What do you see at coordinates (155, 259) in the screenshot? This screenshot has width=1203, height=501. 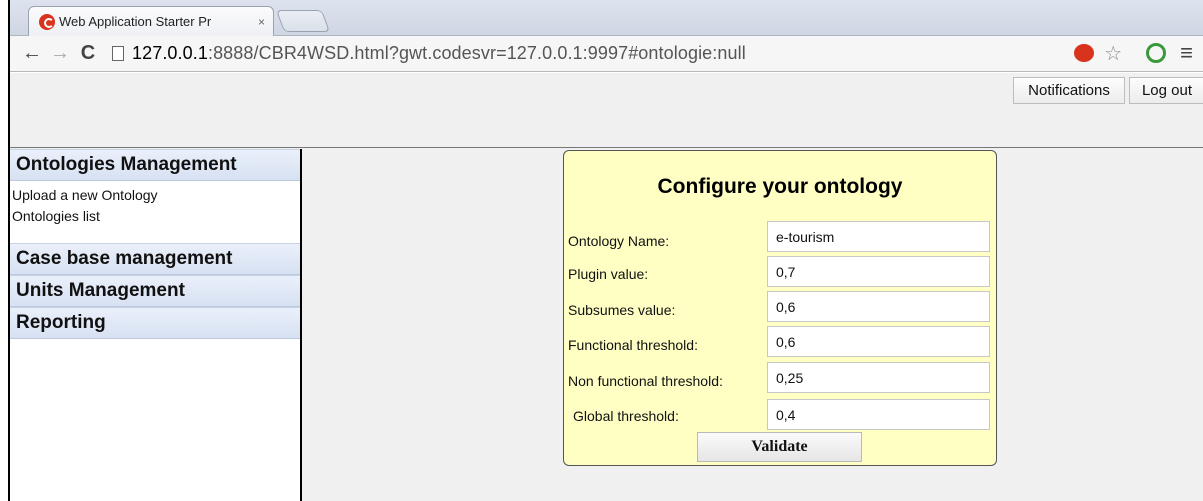 I see `sidebar-item-case-base-management: Case base management` at bounding box center [155, 259].